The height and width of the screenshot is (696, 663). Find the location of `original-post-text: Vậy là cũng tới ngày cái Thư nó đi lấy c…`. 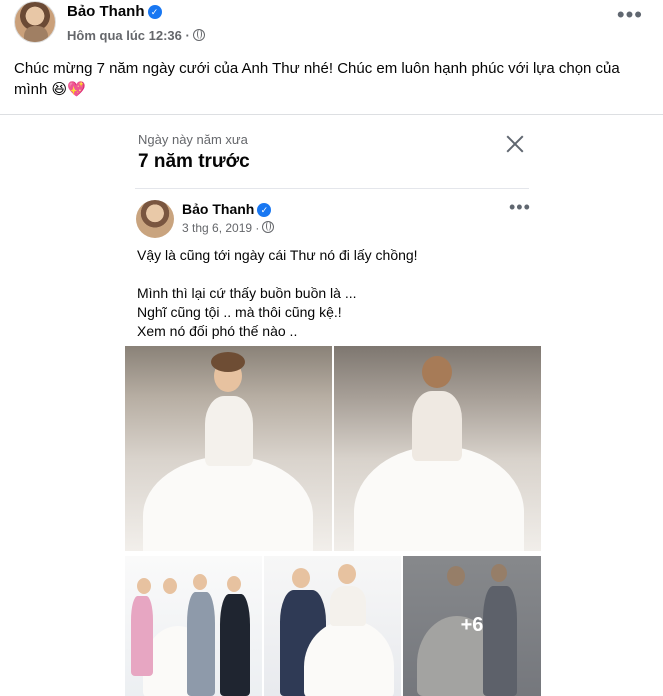

original-post-text: Vậy là cũng tới ngày cái Thư nó đi lấy c… is located at coordinates (277, 293).